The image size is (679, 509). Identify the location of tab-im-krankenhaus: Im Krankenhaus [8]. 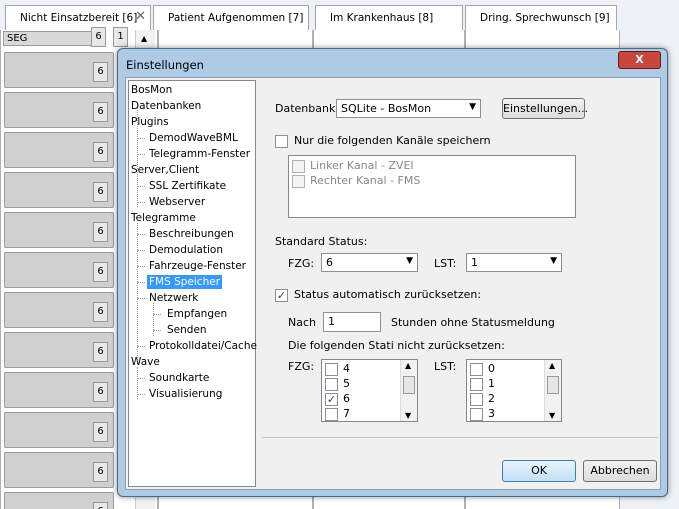
(389, 17).